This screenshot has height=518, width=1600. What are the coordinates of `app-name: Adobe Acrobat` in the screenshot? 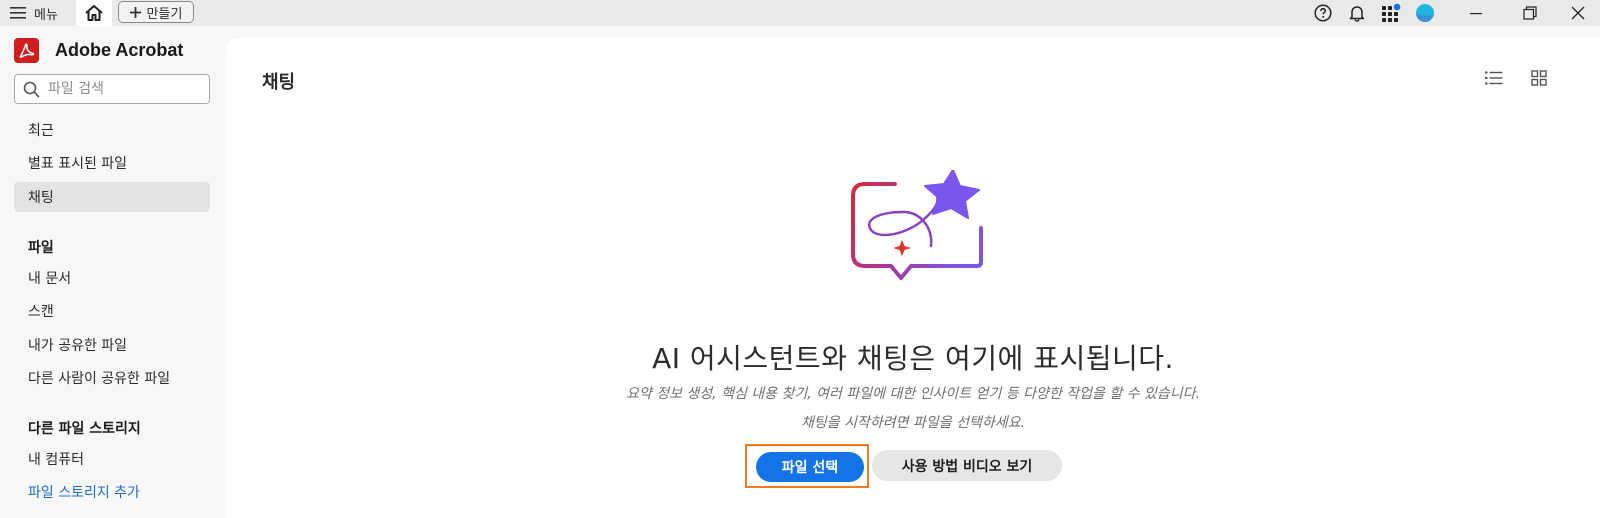 It's located at (119, 49).